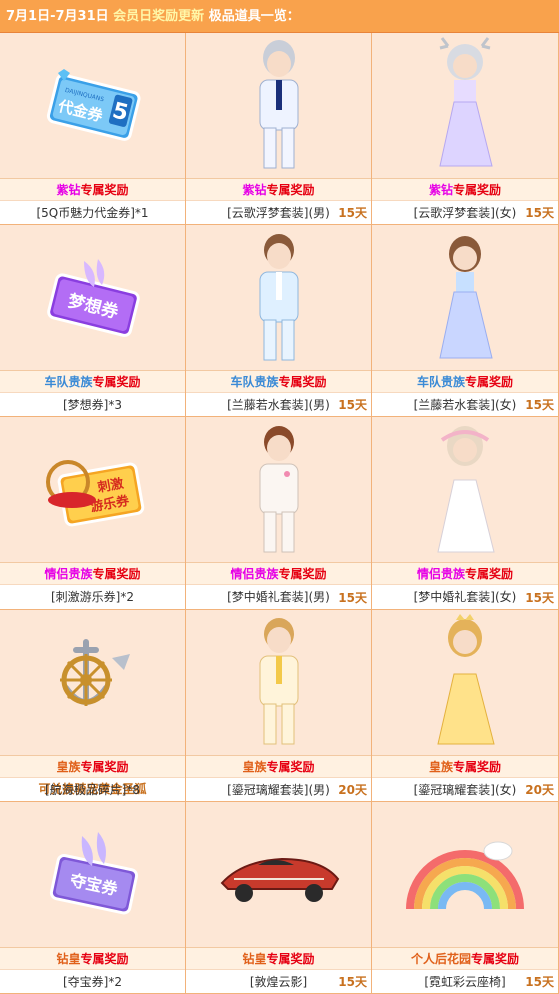 This screenshot has width=559, height=994. What do you see at coordinates (92, 874) in the screenshot?
I see `reward-image: 夺宝券` at bounding box center [92, 874].